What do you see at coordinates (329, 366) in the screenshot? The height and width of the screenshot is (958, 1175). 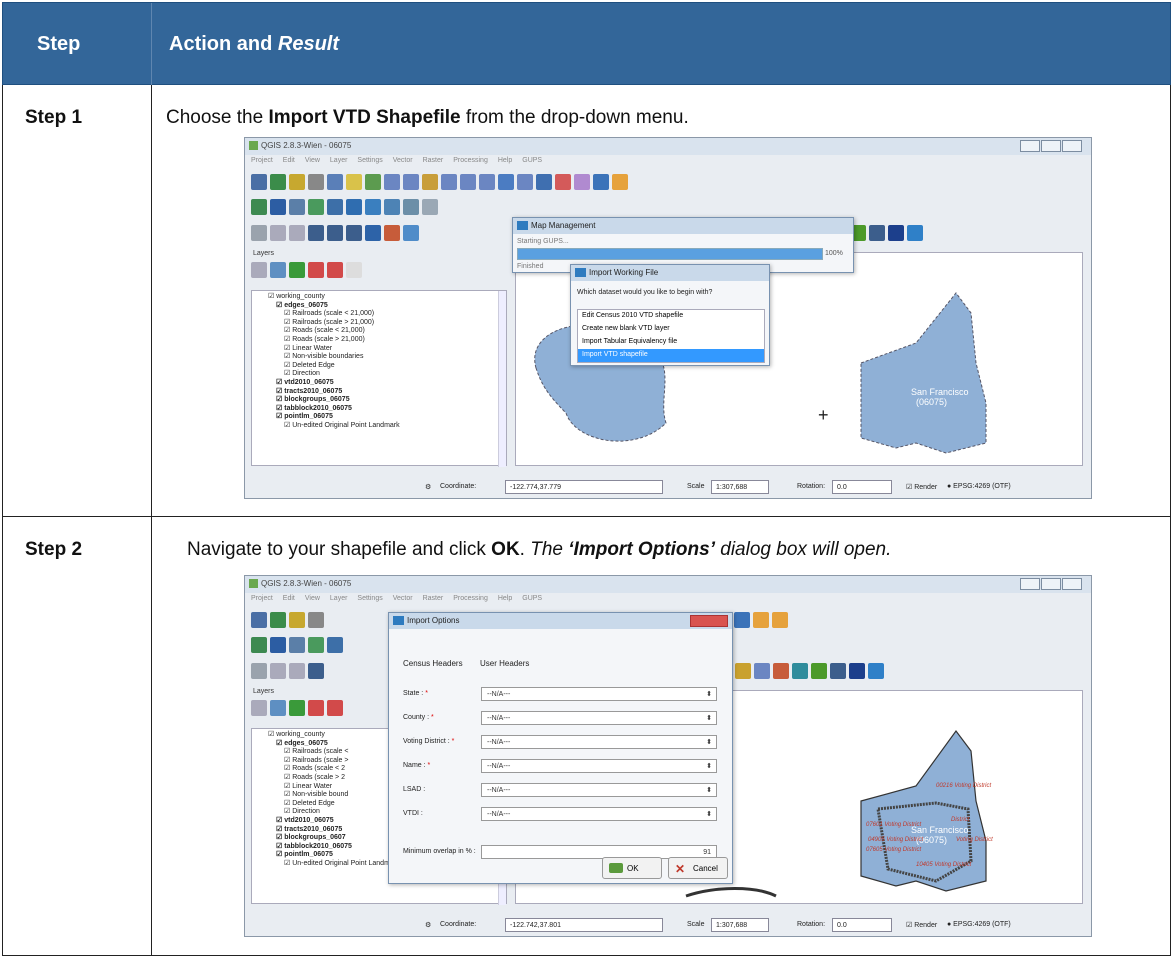 I see `layer-tree-item: ☑ Deleted Edge` at bounding box center [329, 366].